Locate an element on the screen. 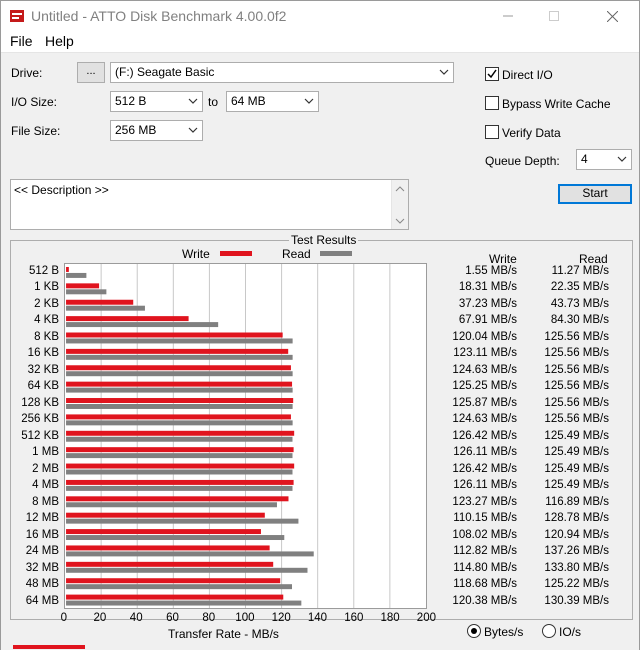 This screenshot has height=650, width=640. category-label: 512 B is located at coordinates (43, 271).